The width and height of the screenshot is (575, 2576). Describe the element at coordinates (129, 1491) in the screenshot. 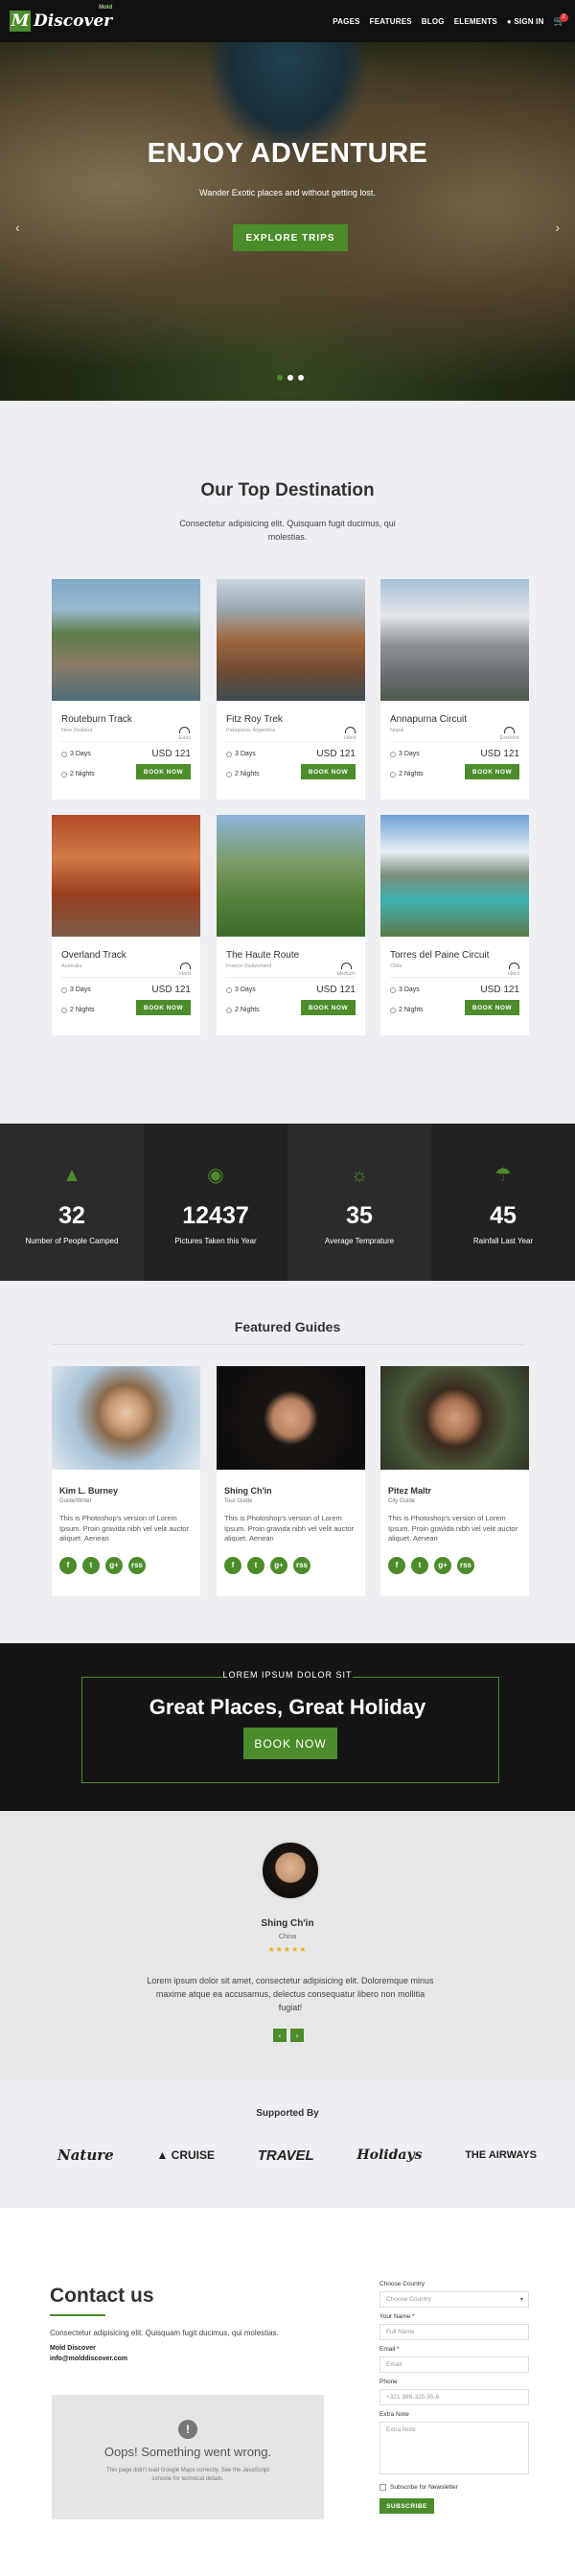

I see `guide-name: Kim L. Burney` at that location.